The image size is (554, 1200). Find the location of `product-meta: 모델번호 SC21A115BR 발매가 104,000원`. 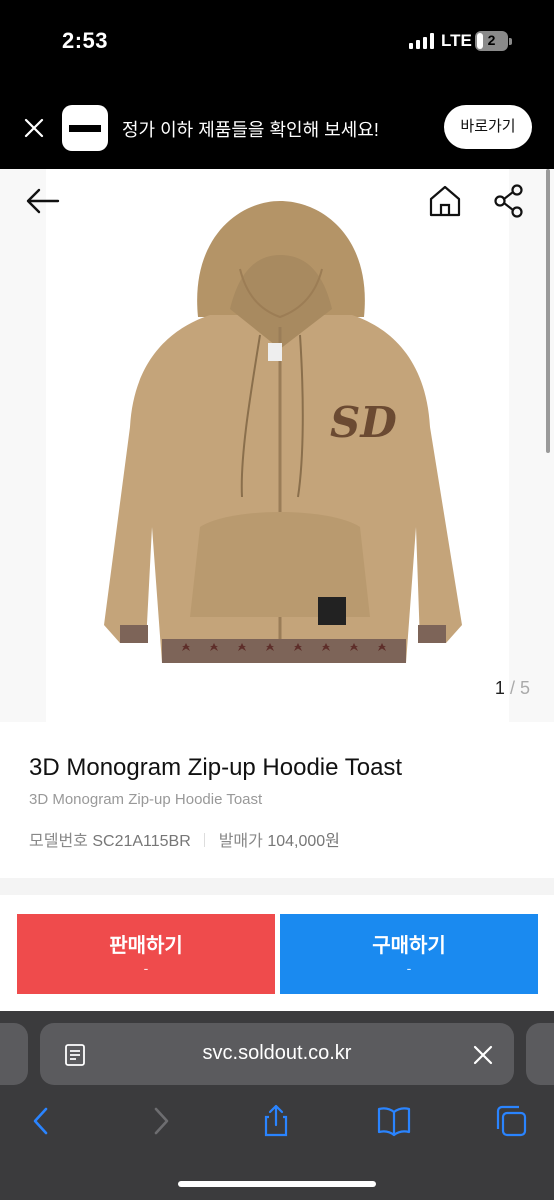

product-meta: 모델번호 SC21A115BR 발매가 104,000원 is located at coordinates (184, 839).